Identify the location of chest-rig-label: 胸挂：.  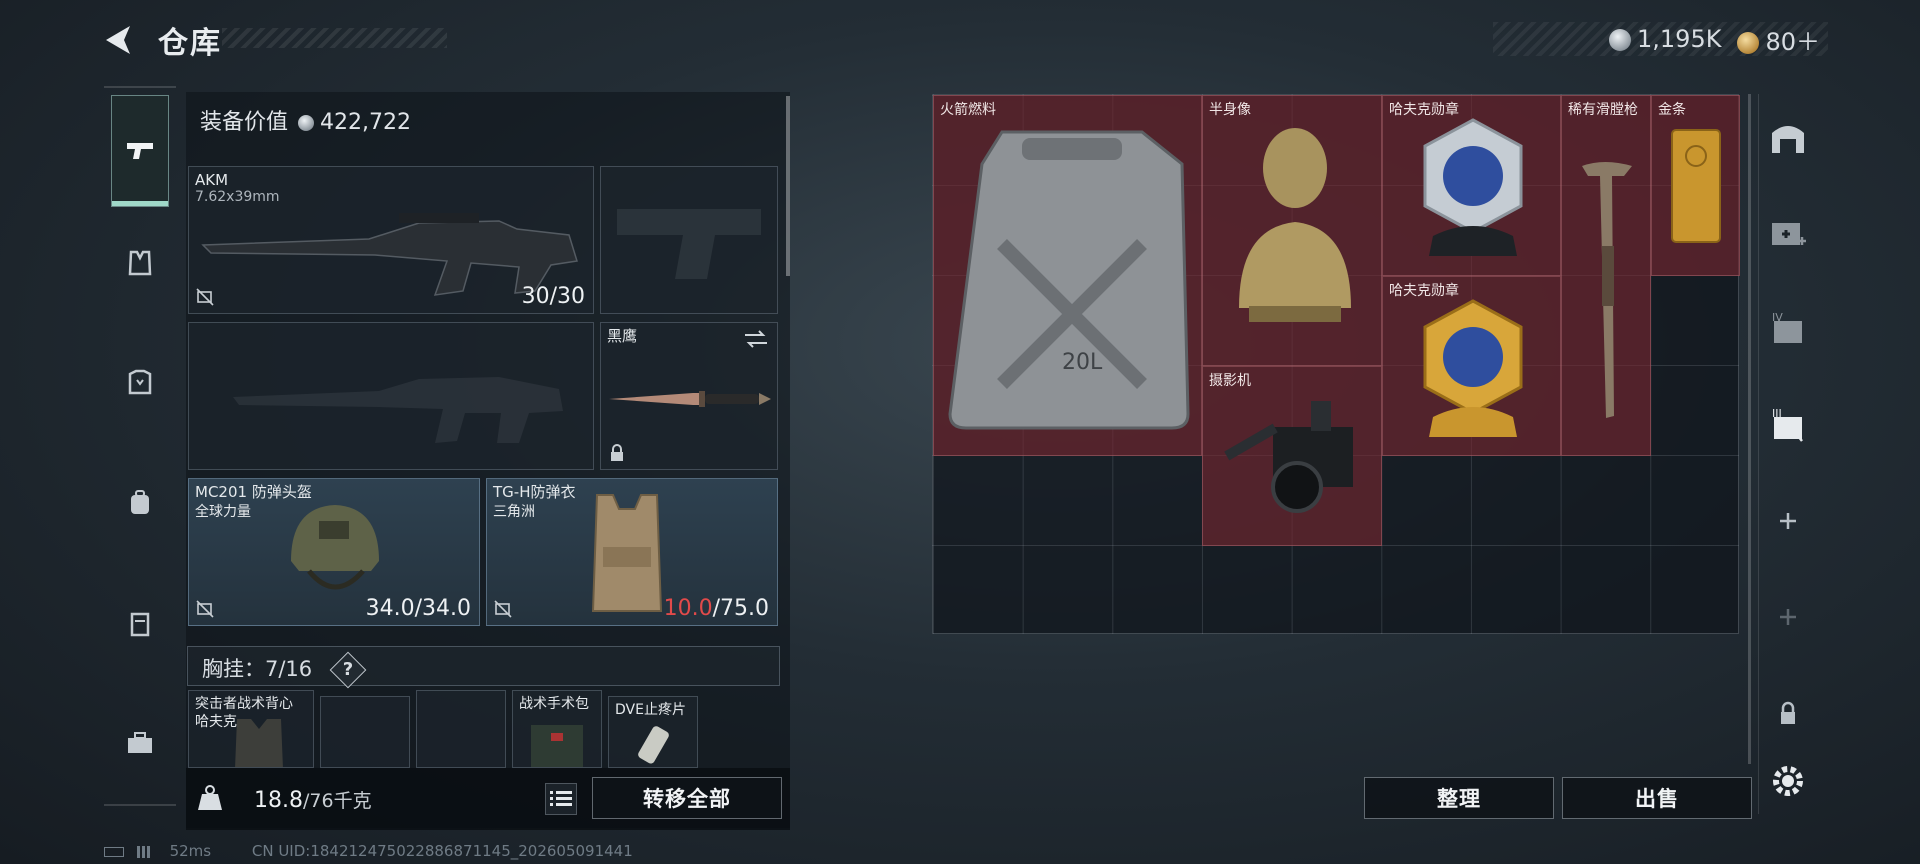
(233, 669).